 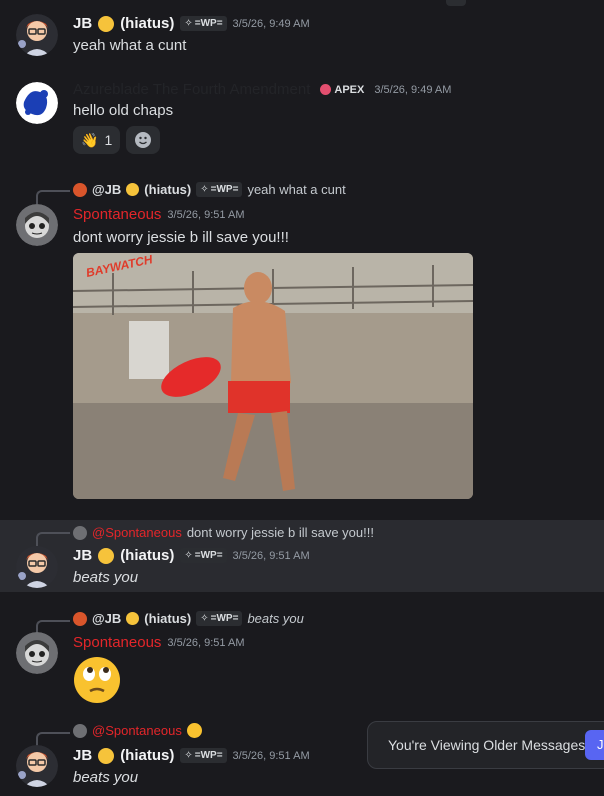 What do you see at coordinates (326, 89) in the screenshot?
I see `skull-icon` at bounding box center [326, 89].